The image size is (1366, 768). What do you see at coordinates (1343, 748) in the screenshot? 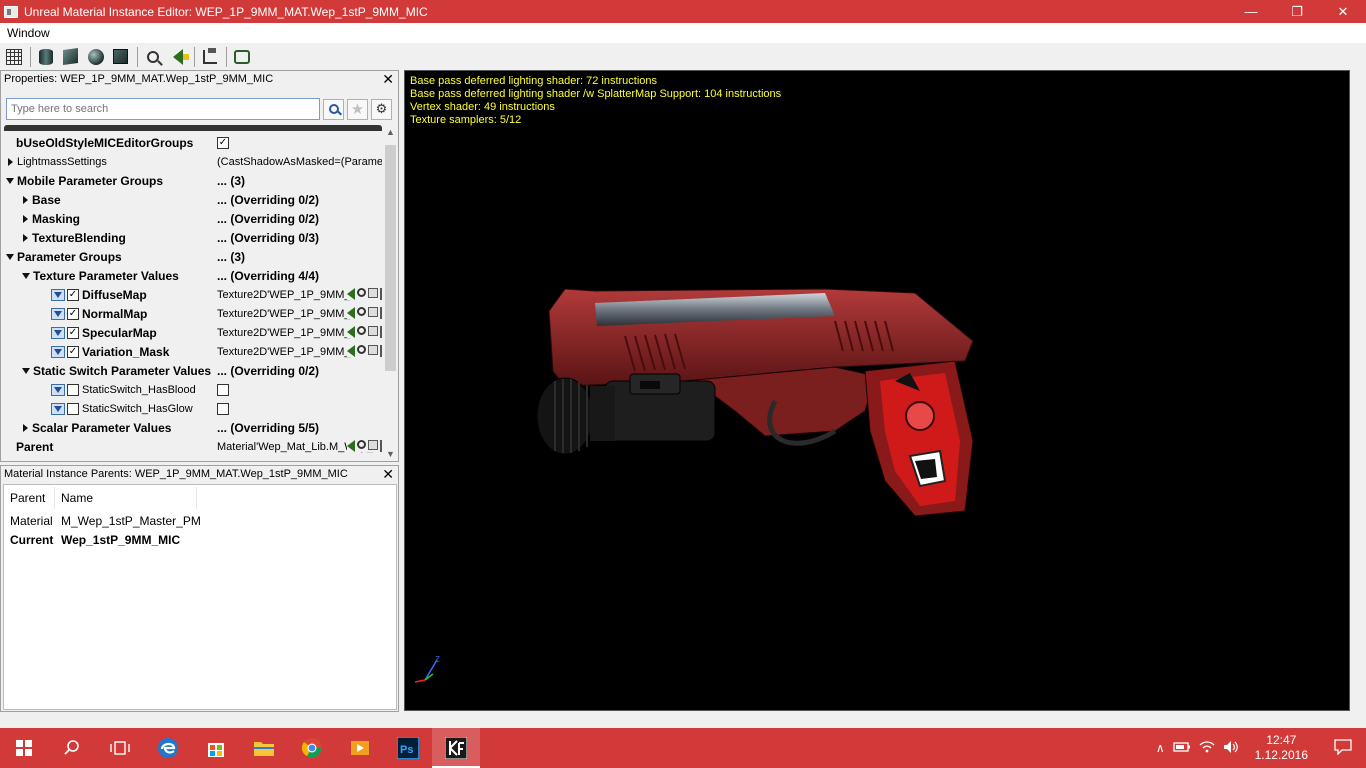
I see `notifications-icon` at bounding box center [1343, 748].